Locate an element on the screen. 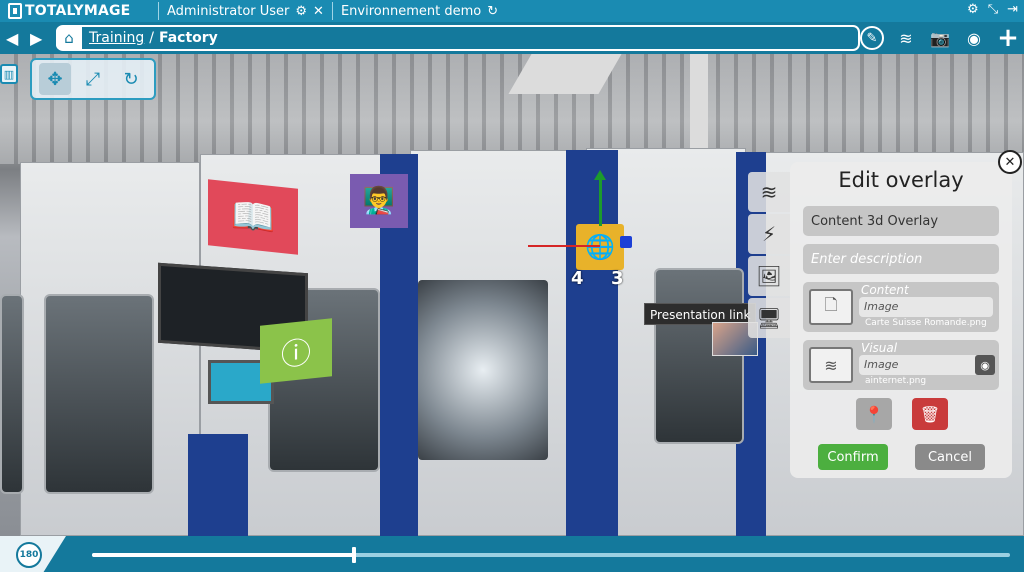 Image resolution: width=1024 pixels, height=572 pixels. environment-section: Environnement demo ↻ is located at coordinates (419, 11).